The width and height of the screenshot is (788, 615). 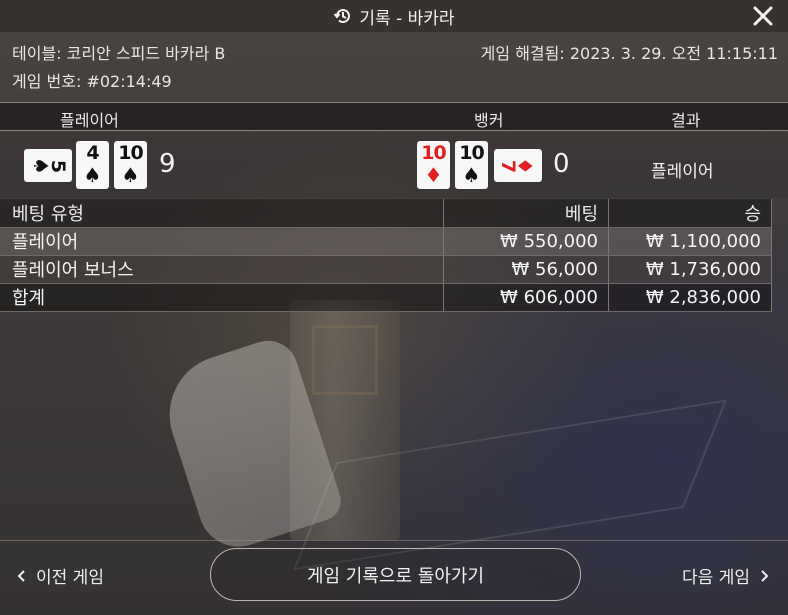 I want to click on back-to-history-label: 게임 기록으로 돌아가기, so click(x=395, y=576).